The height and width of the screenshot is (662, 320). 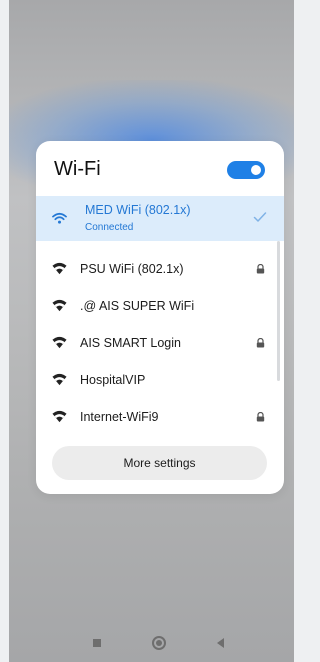 What do you see at coordinates (256, 170) in the screenshot?
I see `toggle-knob` at bounding box center [256, 170].